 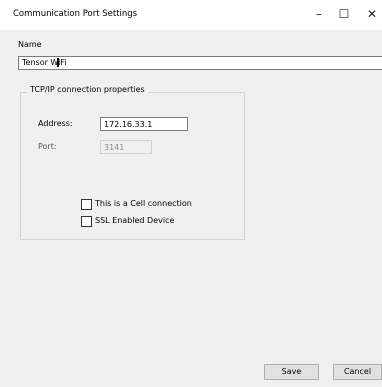 What do you see at coordinates (30, 44) in the screenshot?
I see `name-label: Name` at bounding box center [30, 44].